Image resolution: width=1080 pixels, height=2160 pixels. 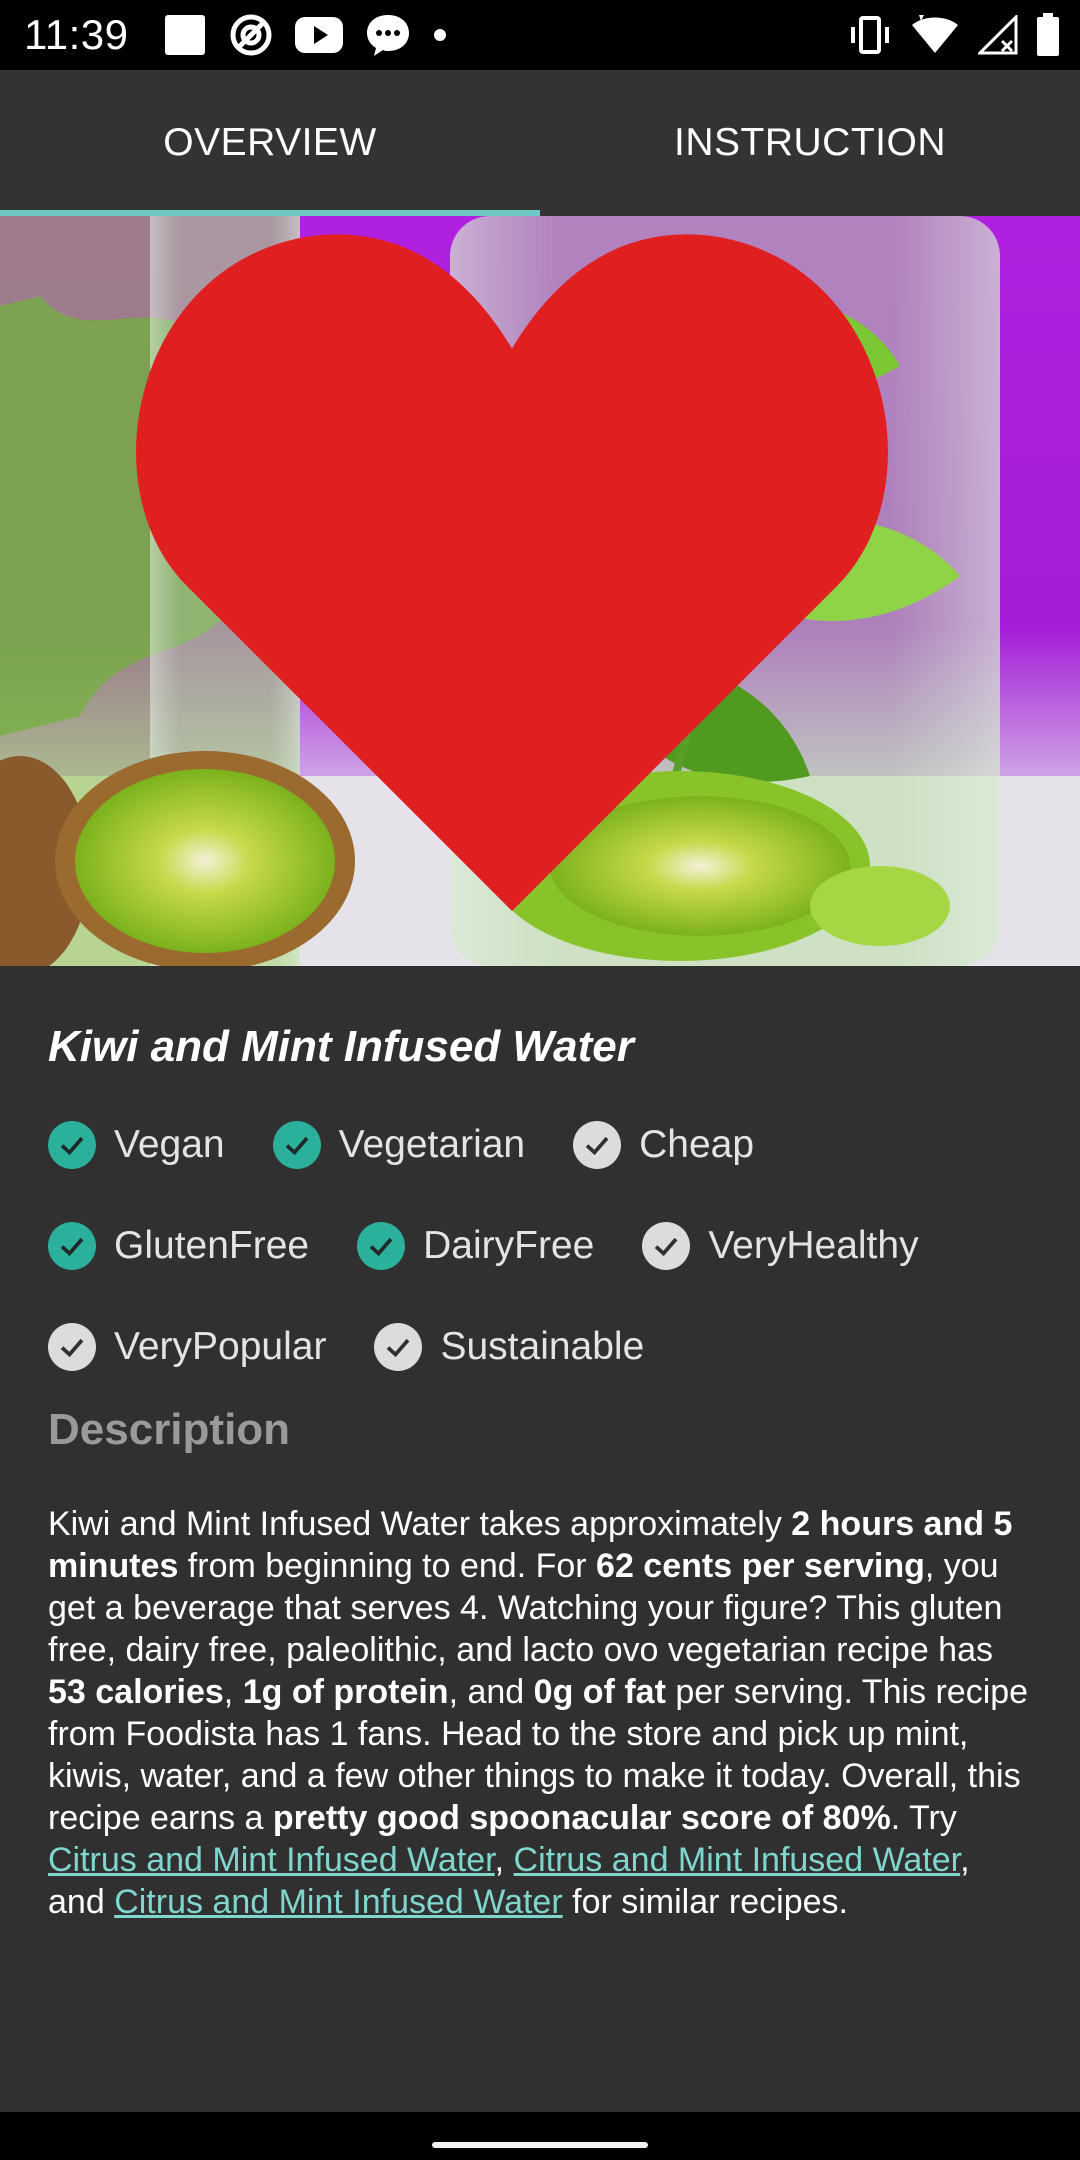 I want to click on gallery-icon, so click(x=185, y=35).